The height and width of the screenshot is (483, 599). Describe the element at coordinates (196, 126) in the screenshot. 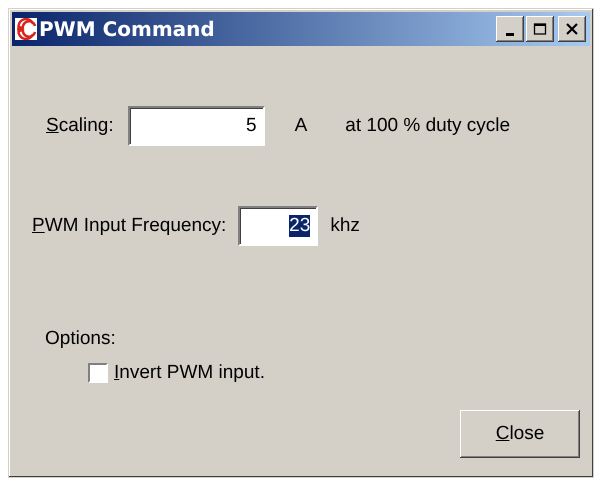

I see `scaling-field: 5` at that location.